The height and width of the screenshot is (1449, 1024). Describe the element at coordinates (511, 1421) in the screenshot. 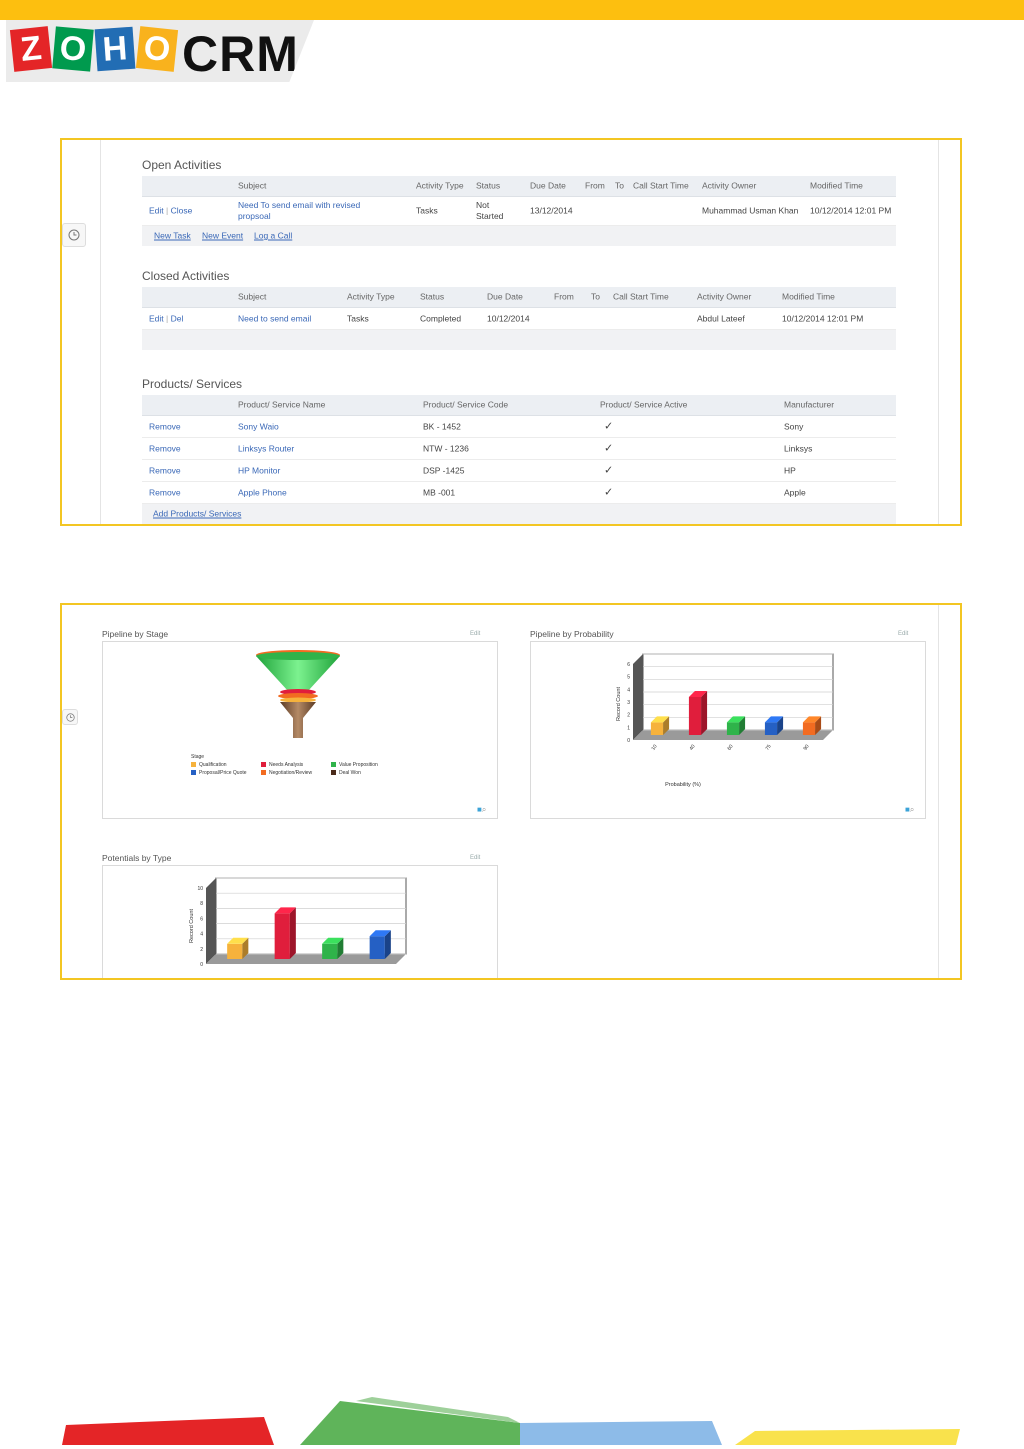

I see `footer-ribbon` at that location.